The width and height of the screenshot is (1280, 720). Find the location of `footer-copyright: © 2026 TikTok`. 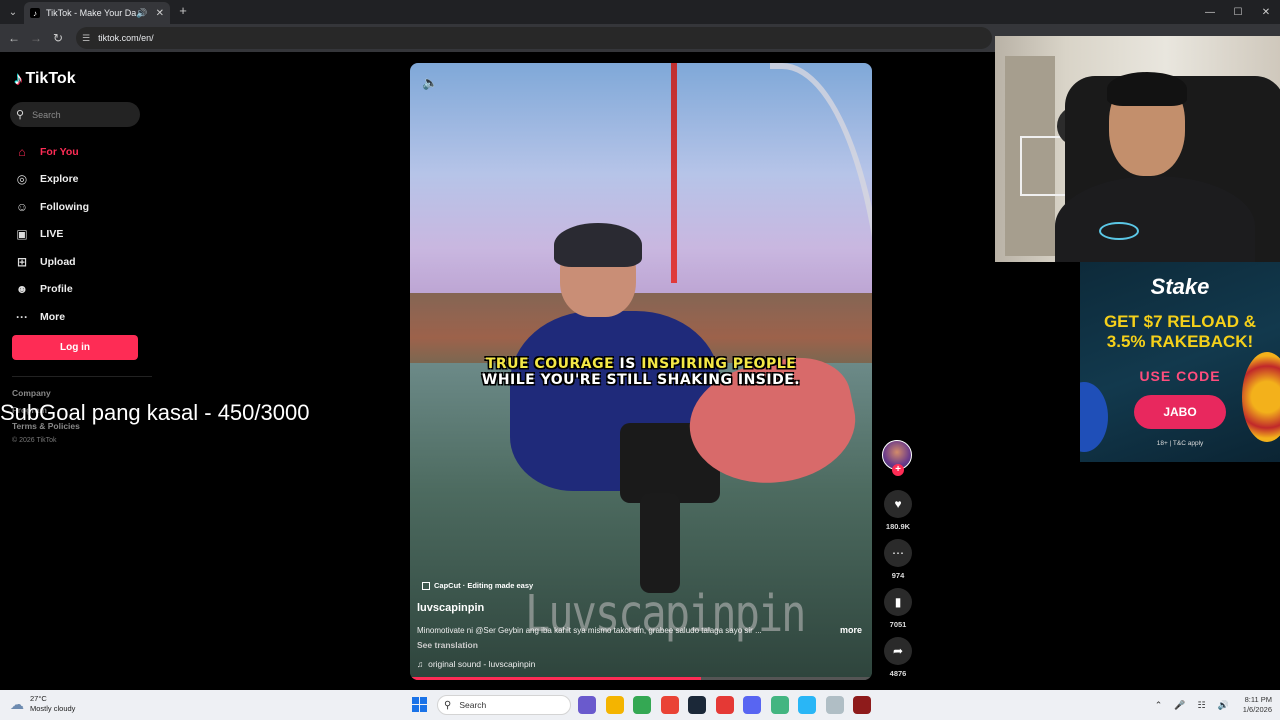

footer-copyright: © 2026 TikTok is located at coordinates (34, 440).